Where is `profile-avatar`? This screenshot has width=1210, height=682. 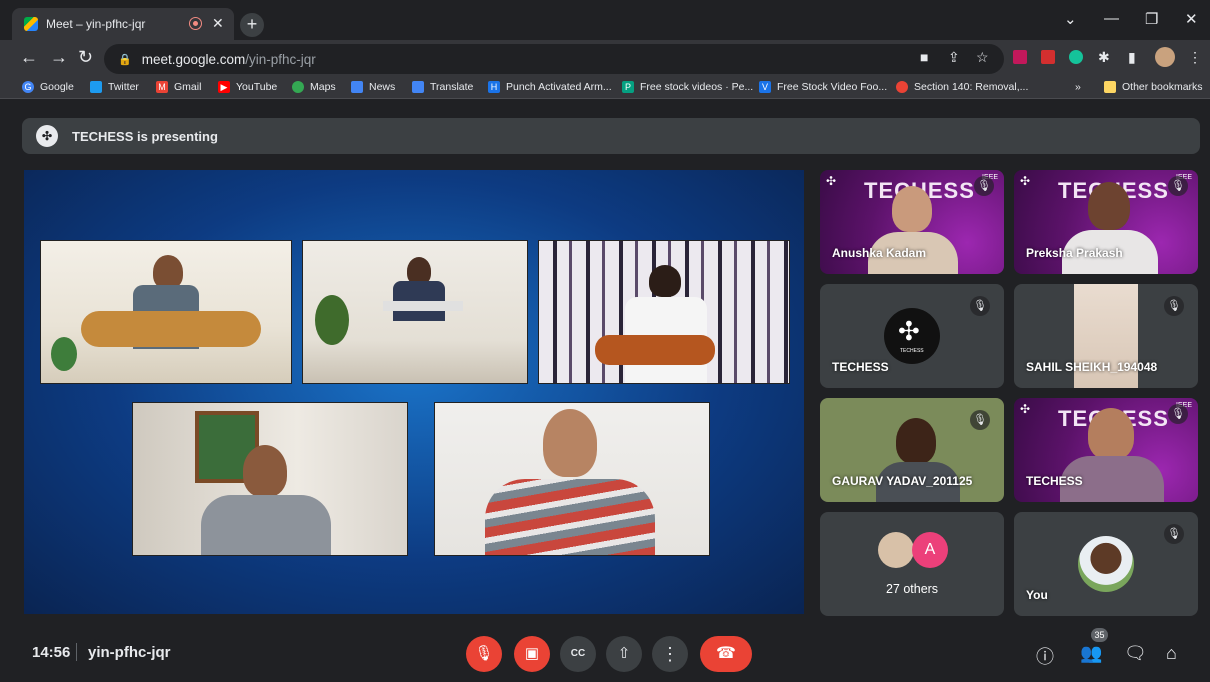
profile-avatar is located at coordinates (1165, 57).